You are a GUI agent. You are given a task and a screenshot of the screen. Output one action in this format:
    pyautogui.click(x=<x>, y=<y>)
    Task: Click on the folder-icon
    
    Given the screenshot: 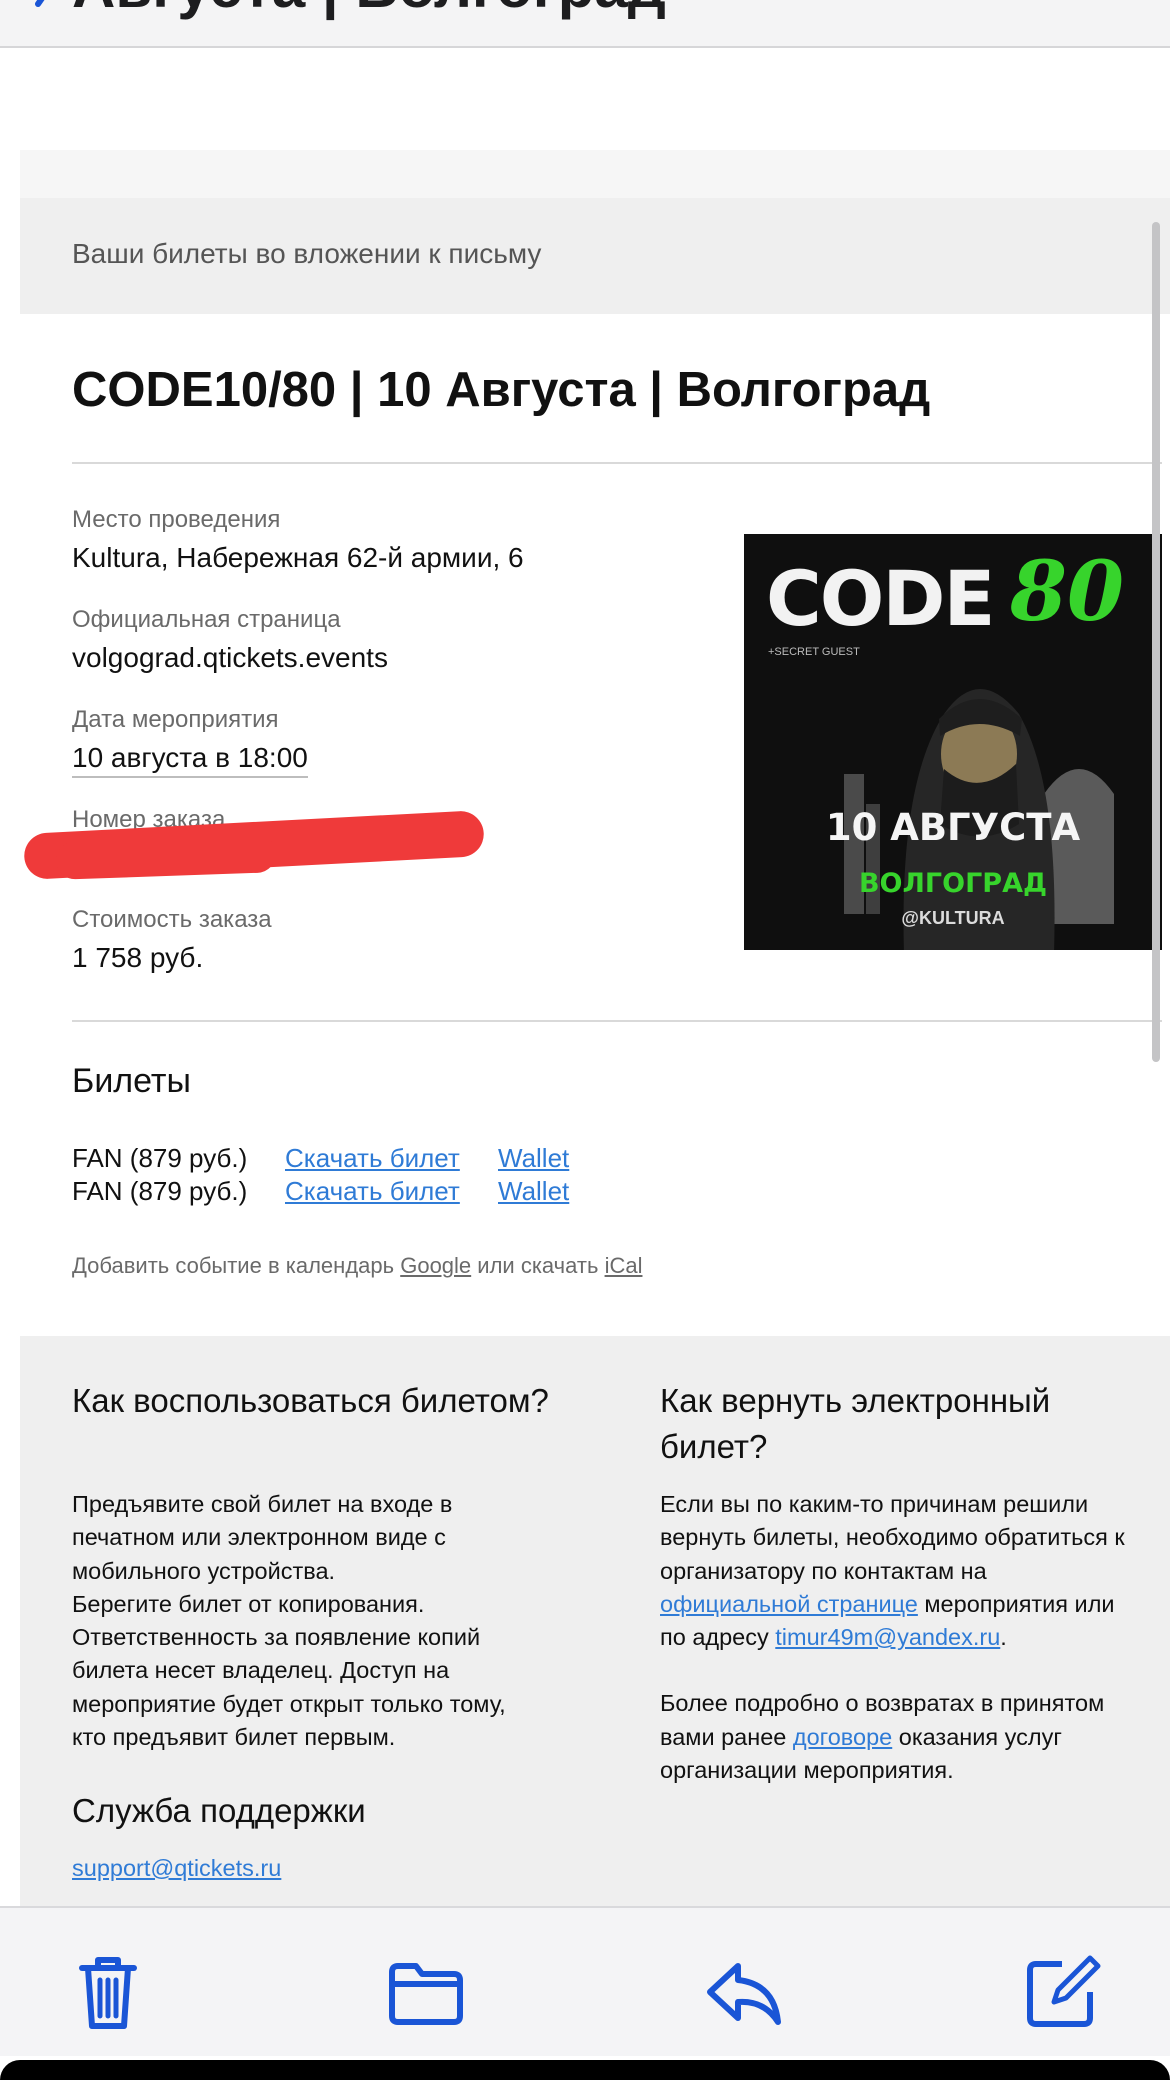 What is the action you would take?
    pyautogui.click(x=426, y=1992)
    